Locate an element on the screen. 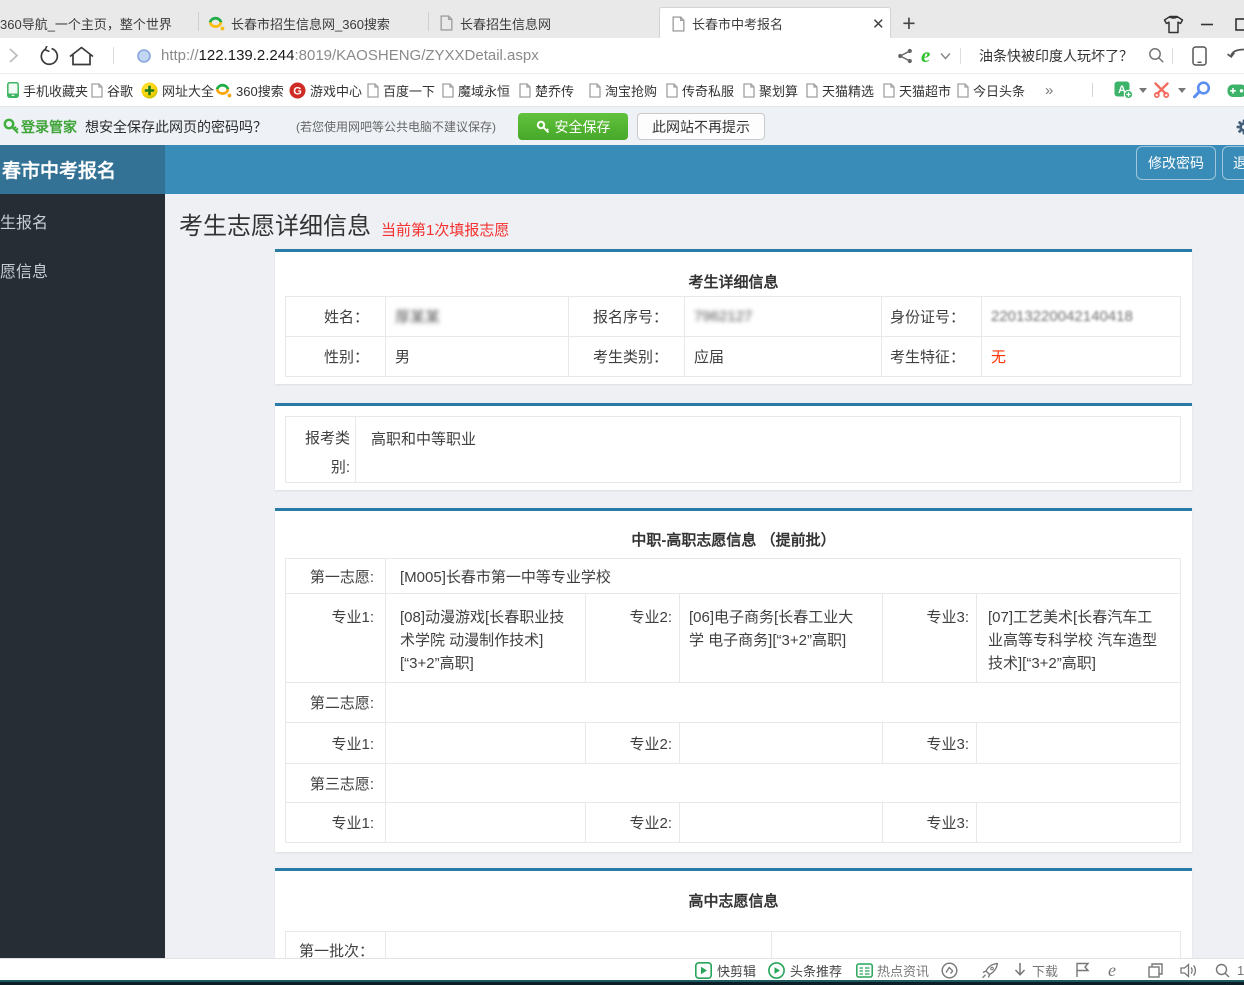 The image size is (1244, 985). svg-text: G is located at coordinates (297, 91).